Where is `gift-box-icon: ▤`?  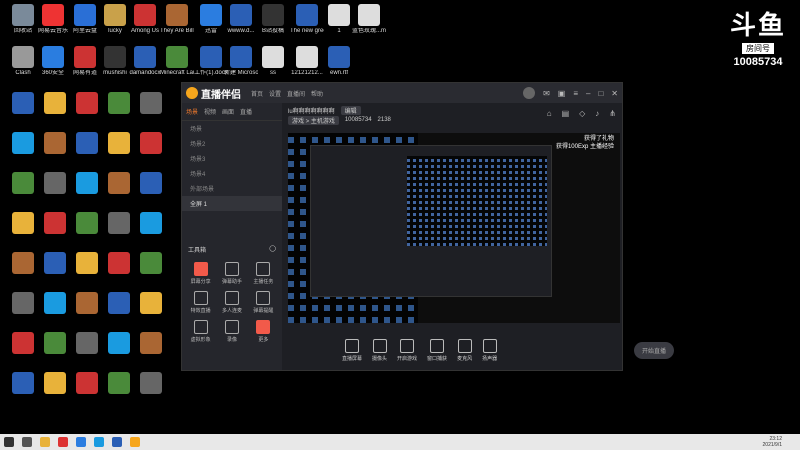
gift-box-icon: ▤ is located at coordinates (566, 113).